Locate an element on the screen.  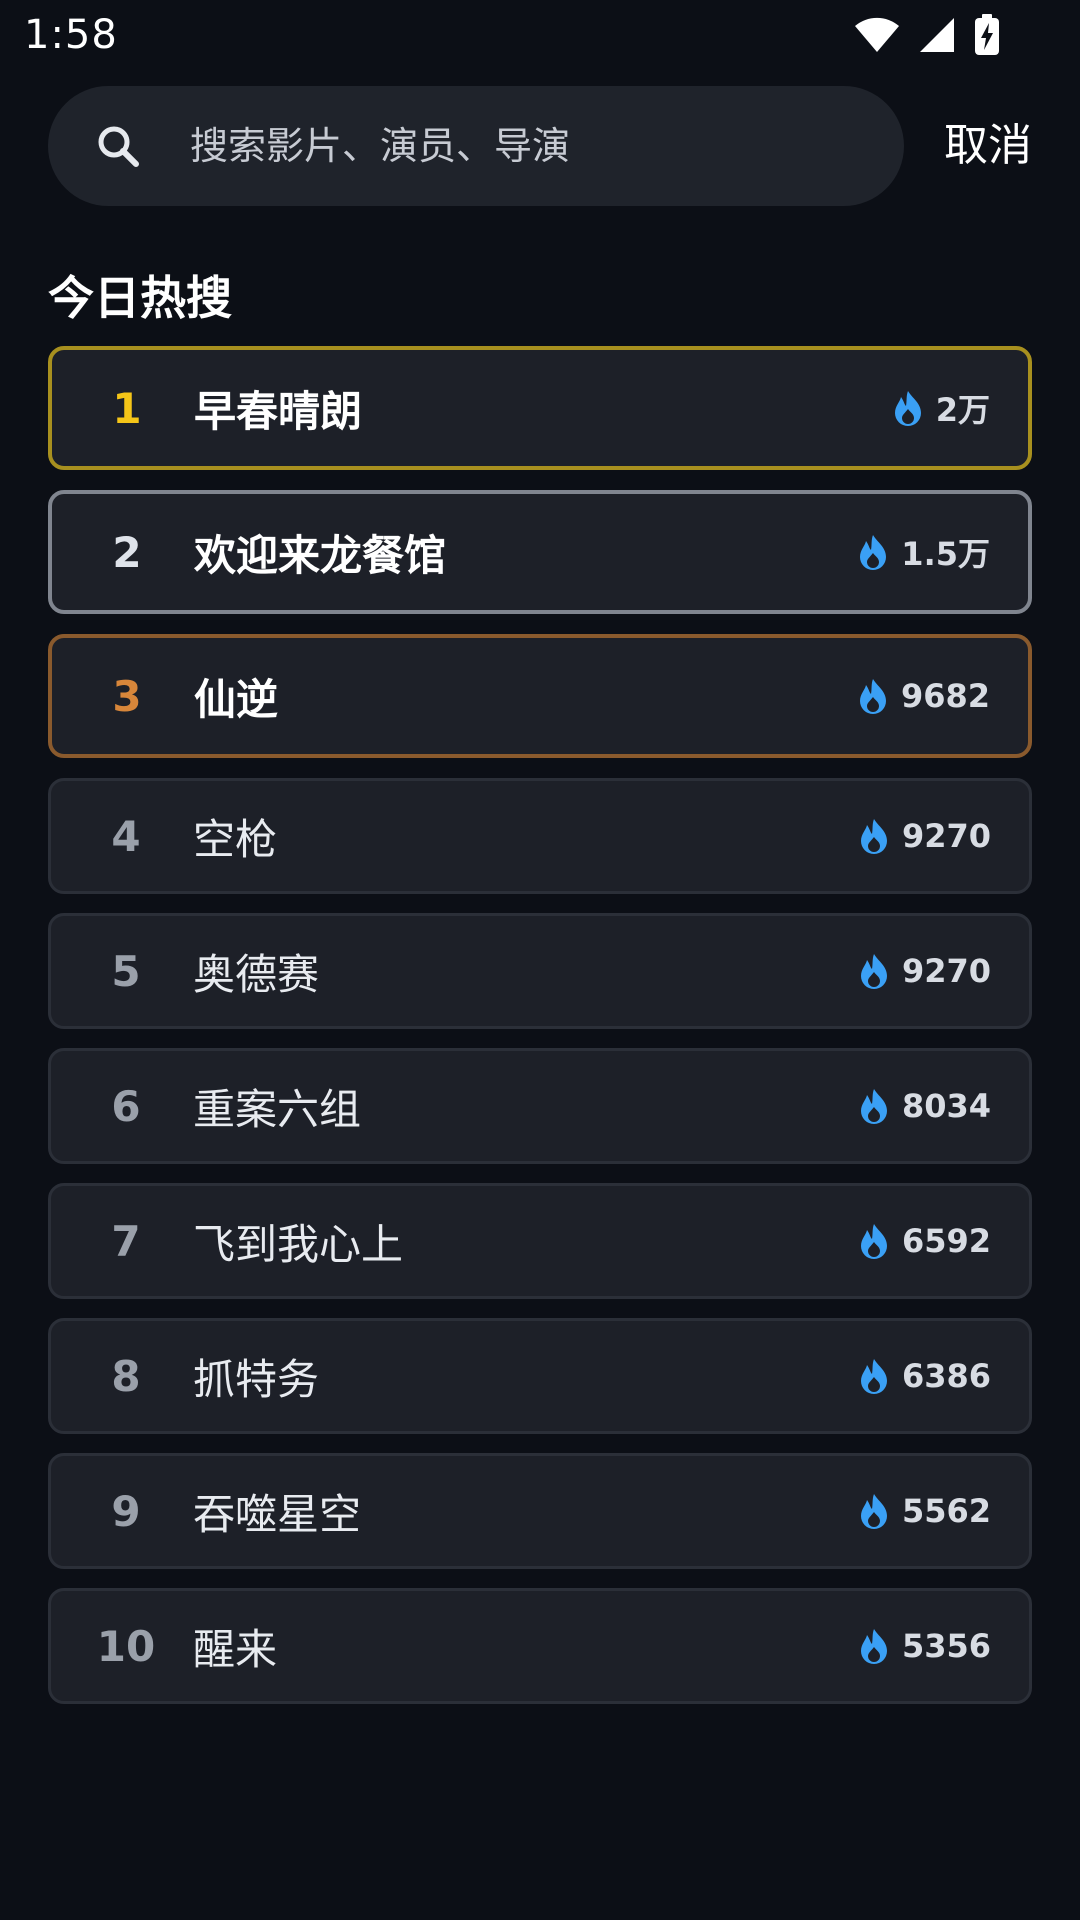
hot-item: 9 吞噬星空 5562 is located at coordinates (540, 1511).